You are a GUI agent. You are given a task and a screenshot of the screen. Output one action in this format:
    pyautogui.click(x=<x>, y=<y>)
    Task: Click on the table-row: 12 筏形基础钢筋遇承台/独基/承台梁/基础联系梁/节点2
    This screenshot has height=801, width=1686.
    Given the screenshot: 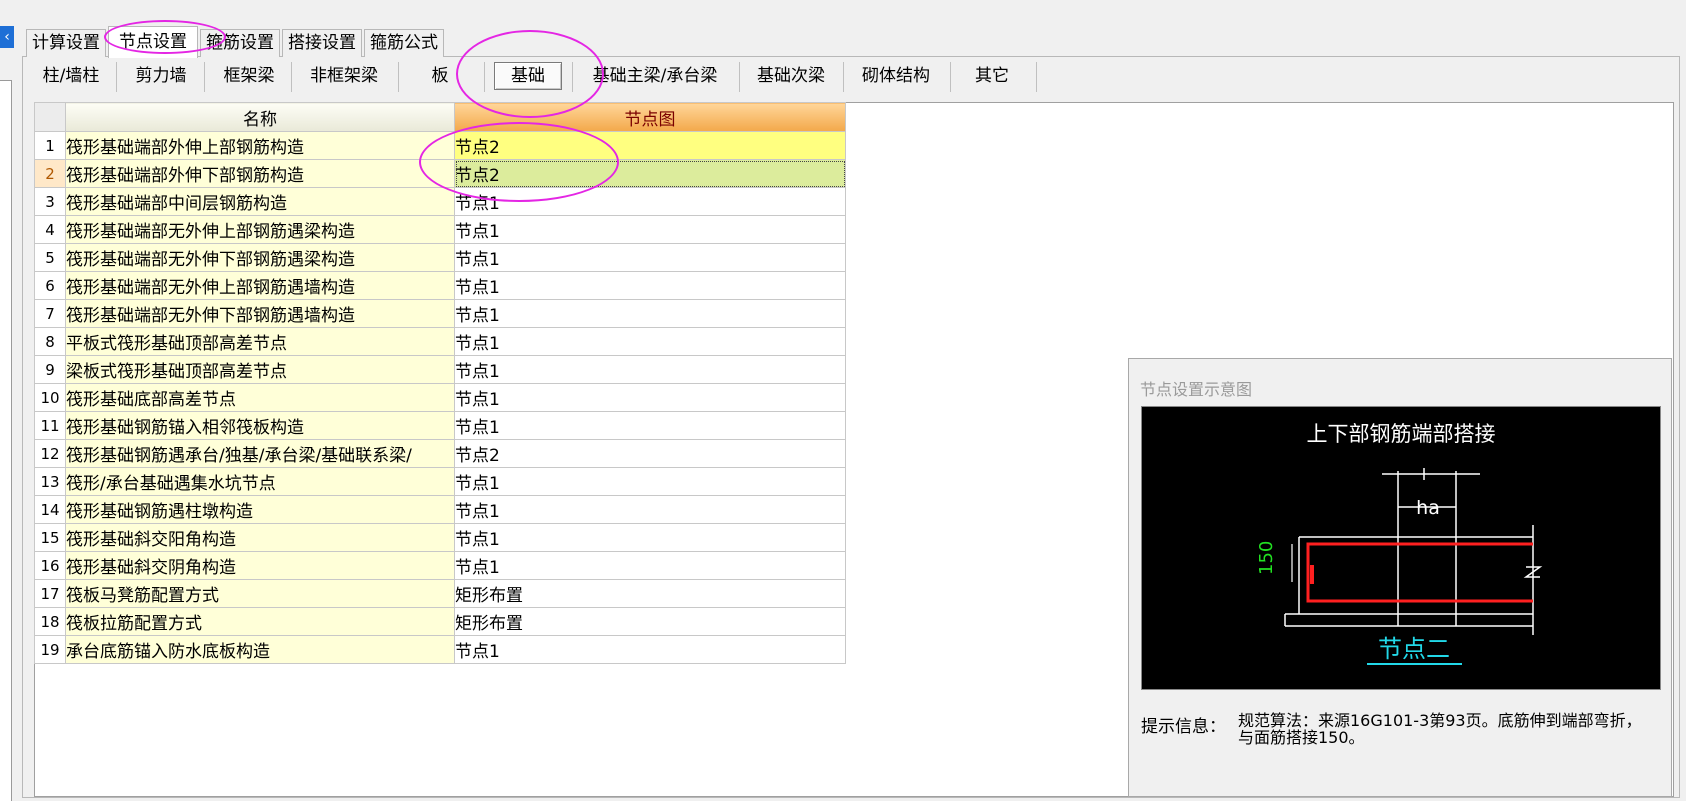 What is the action you would take?
    pyautogui.click(x=440, y=453)
    